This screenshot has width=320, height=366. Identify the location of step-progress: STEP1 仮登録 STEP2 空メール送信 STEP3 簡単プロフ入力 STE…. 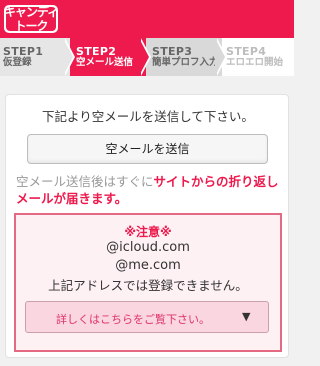
(147, 57).